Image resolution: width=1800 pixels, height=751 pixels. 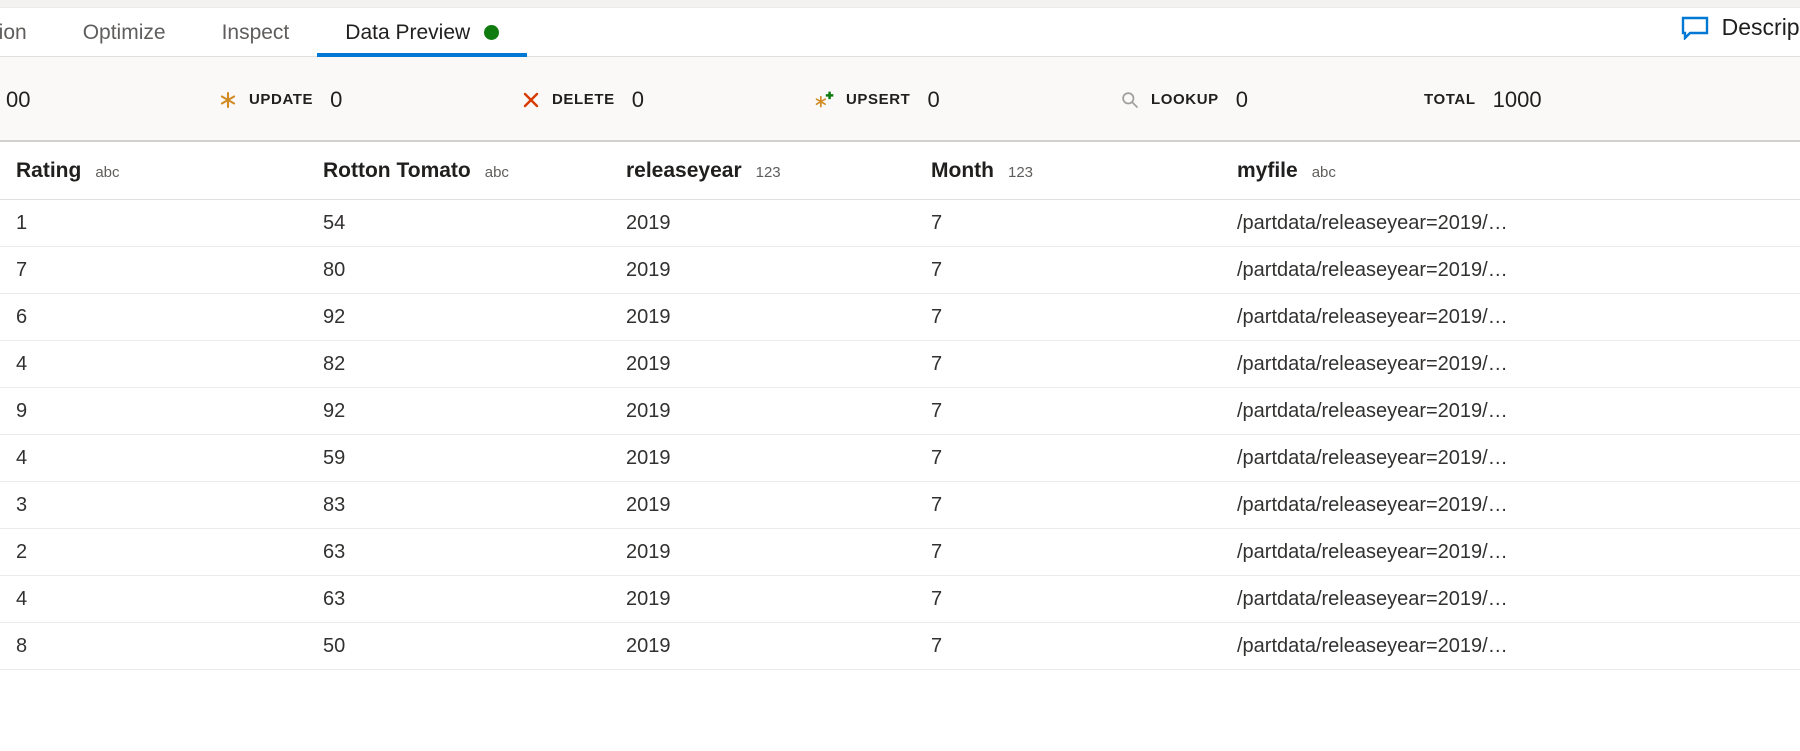 What do you see at coordinates (397, 170) in the screenshot?
I see `column-header-label: Rotton Tomato` at bounding box center [397, 170].